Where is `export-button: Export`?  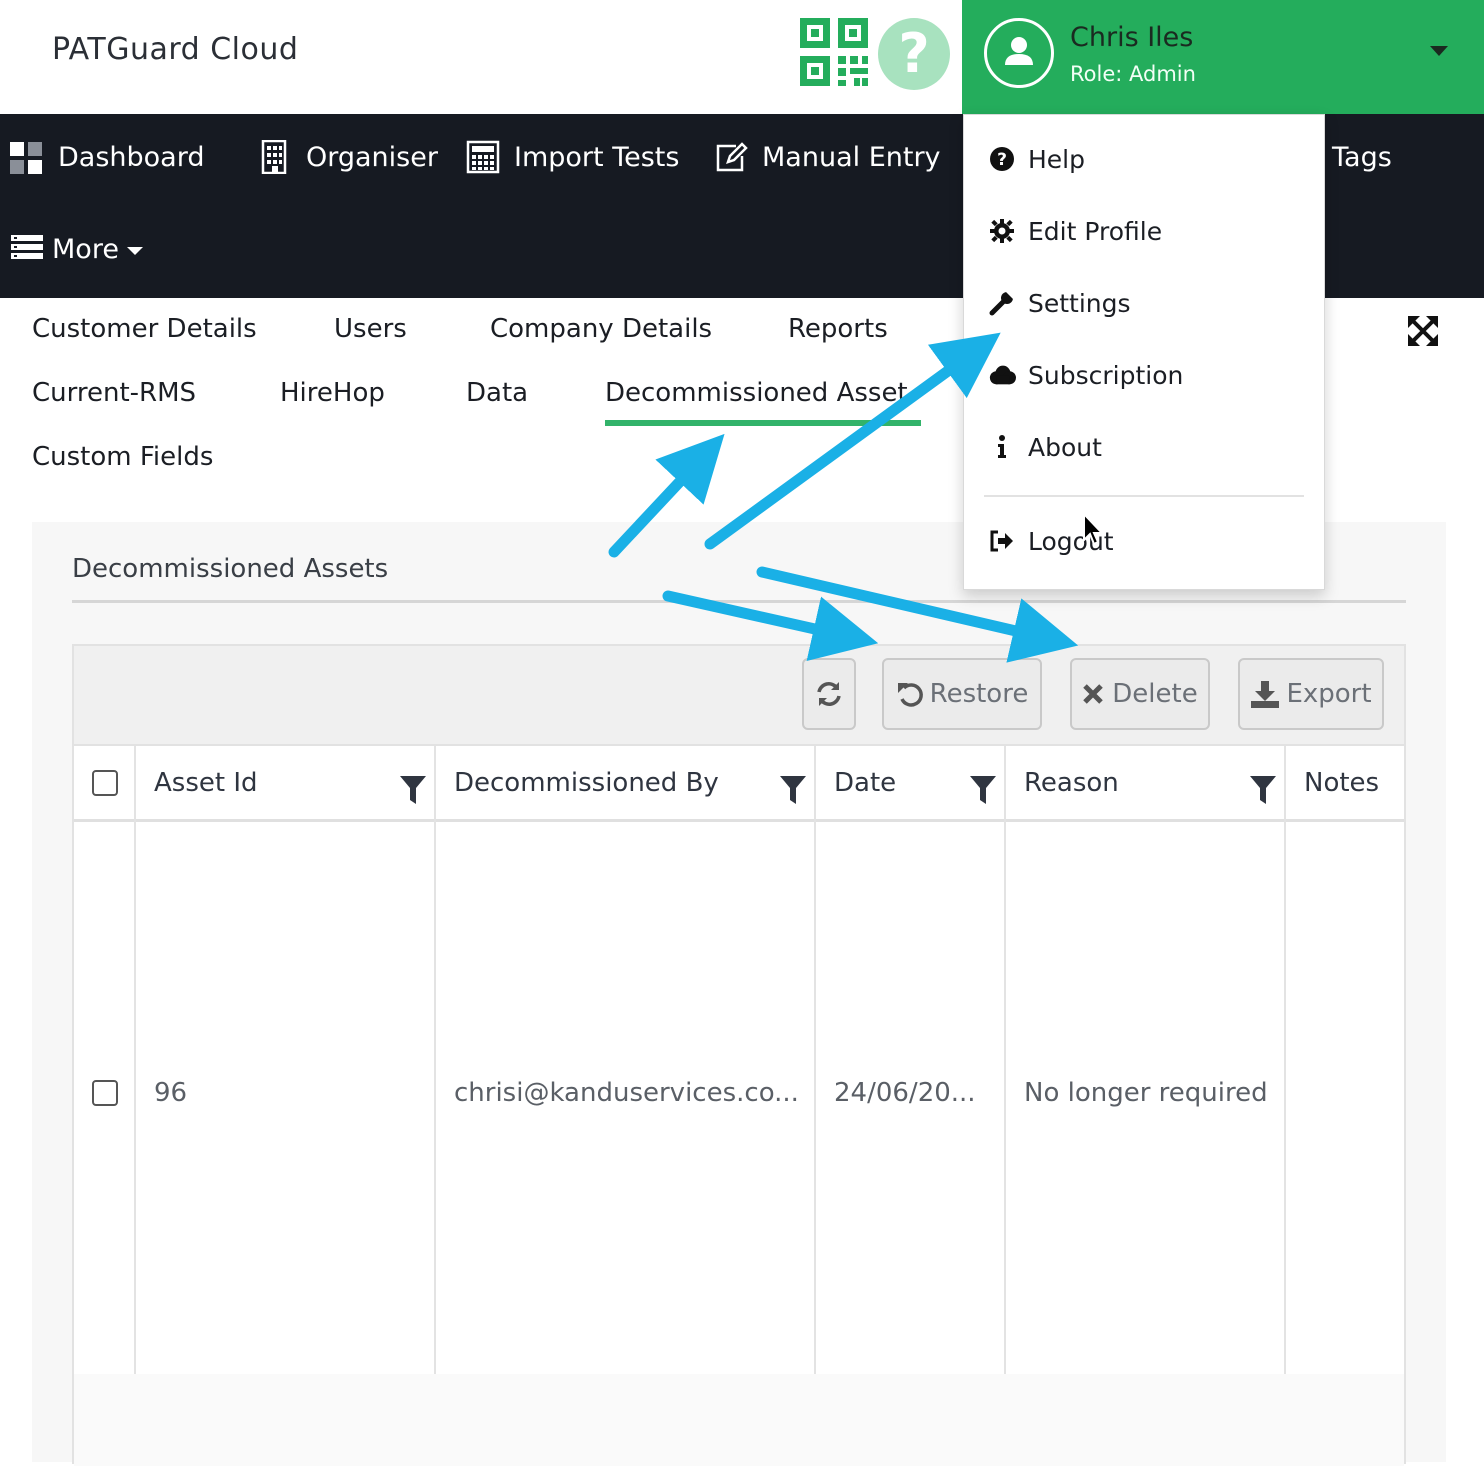
export-button: Export is located at coordinates (1311, 694).